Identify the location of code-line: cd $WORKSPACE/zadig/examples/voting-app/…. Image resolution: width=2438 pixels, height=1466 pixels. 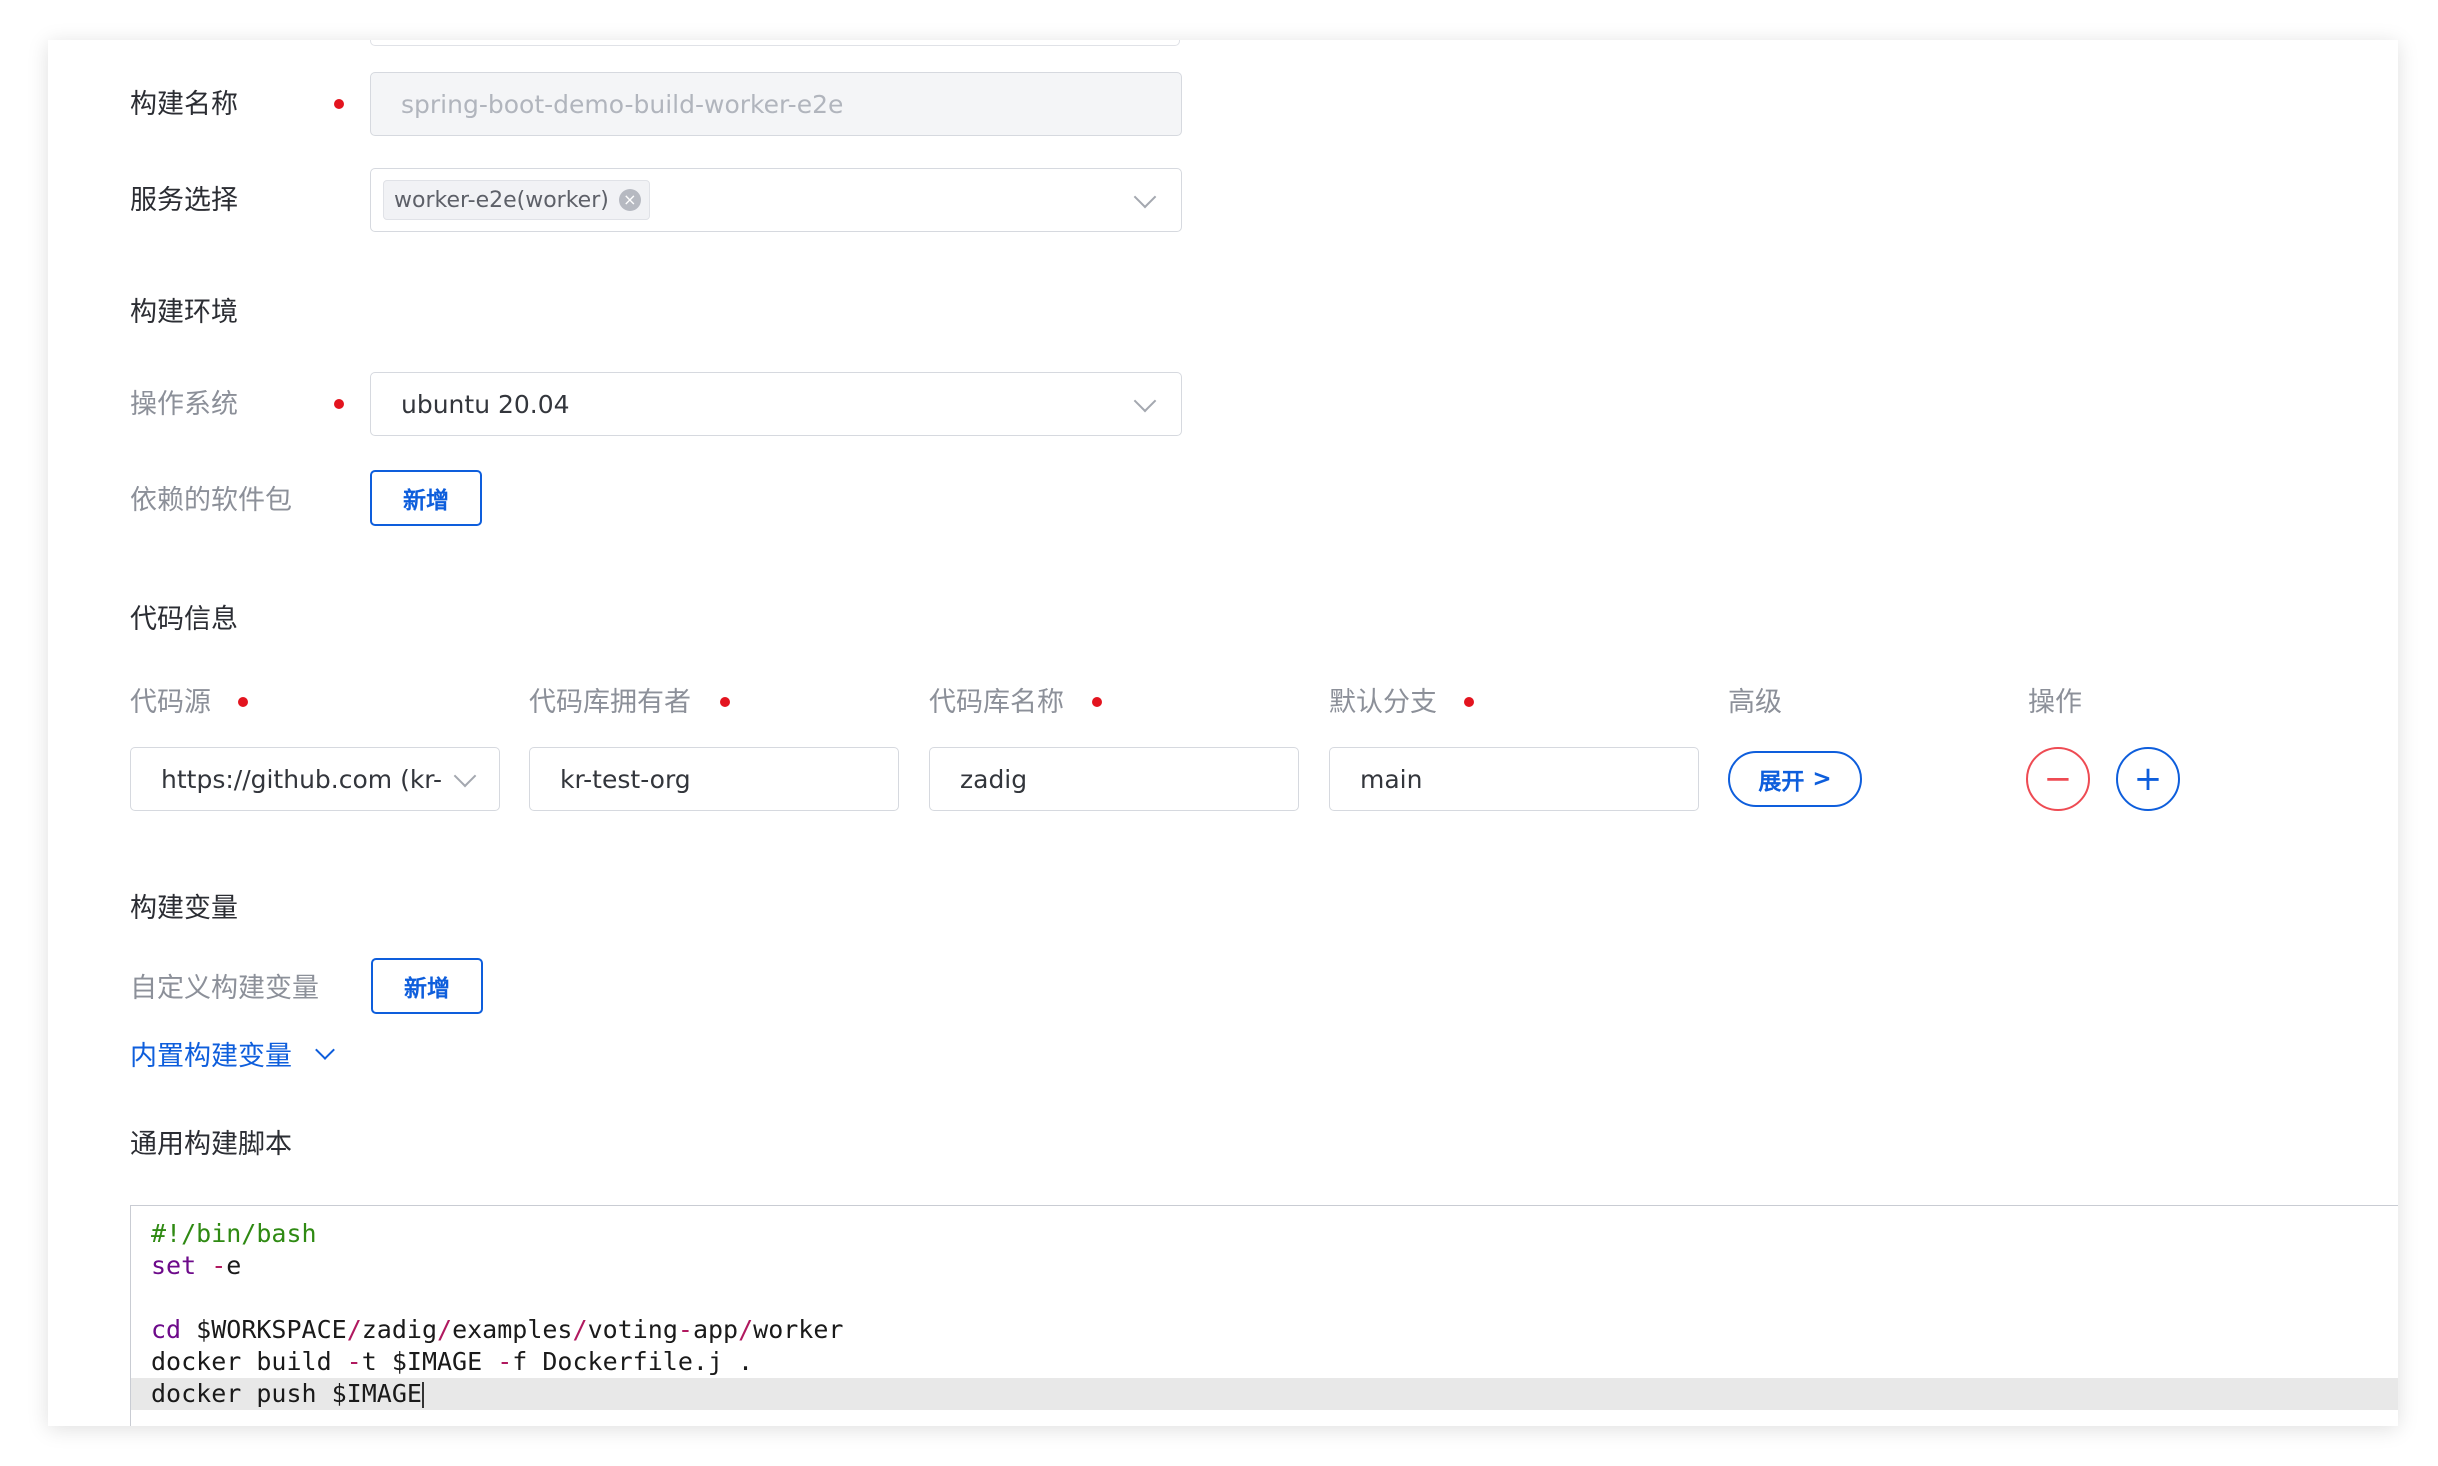
(1264, 1330).